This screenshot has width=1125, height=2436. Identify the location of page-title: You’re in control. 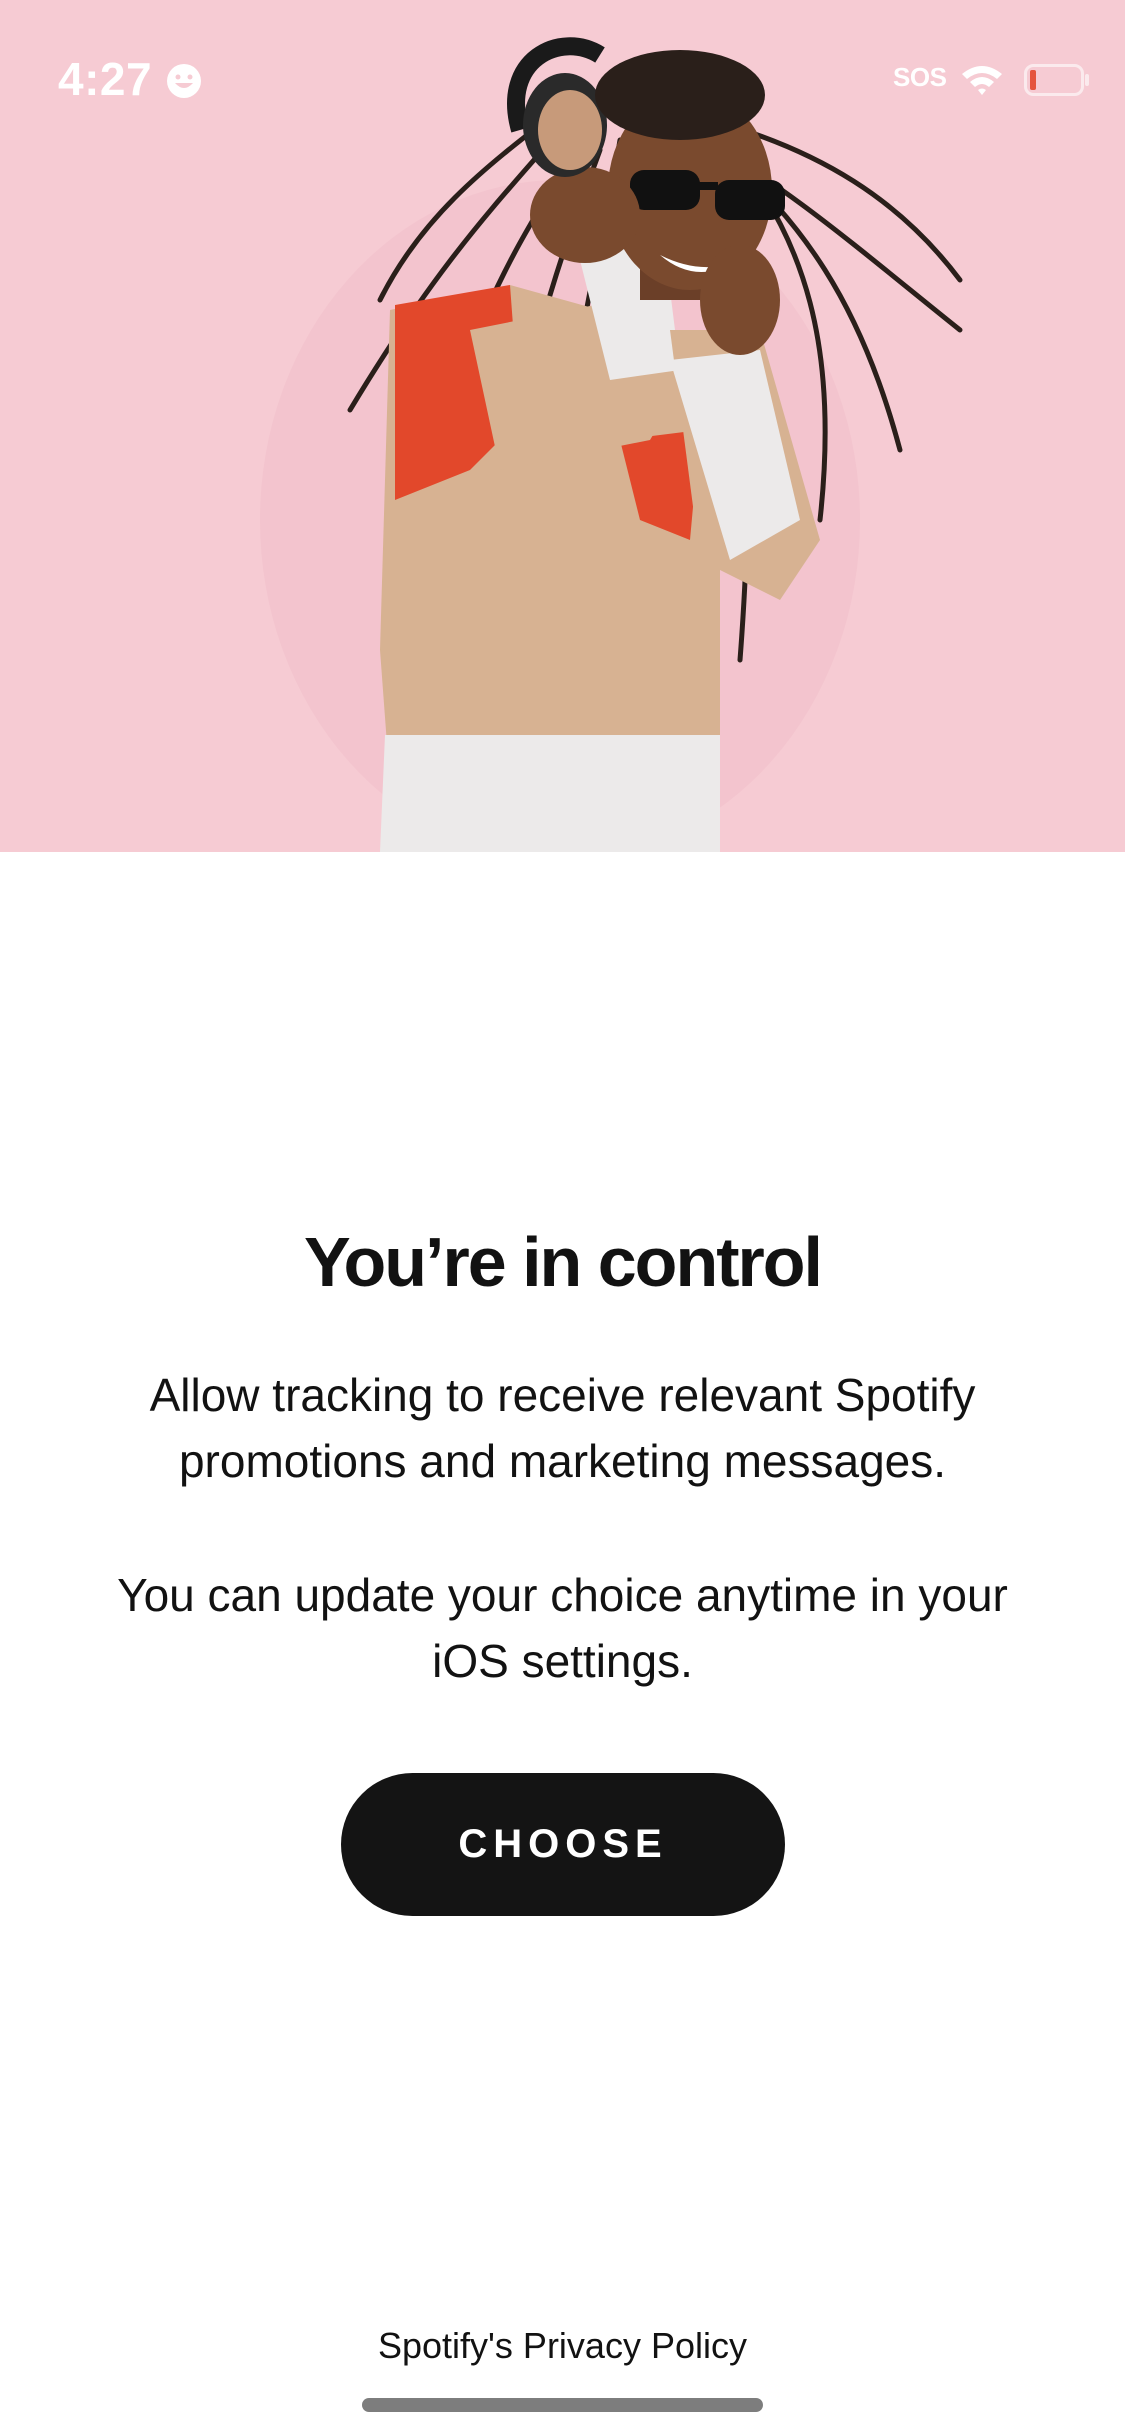
(563, 1262).